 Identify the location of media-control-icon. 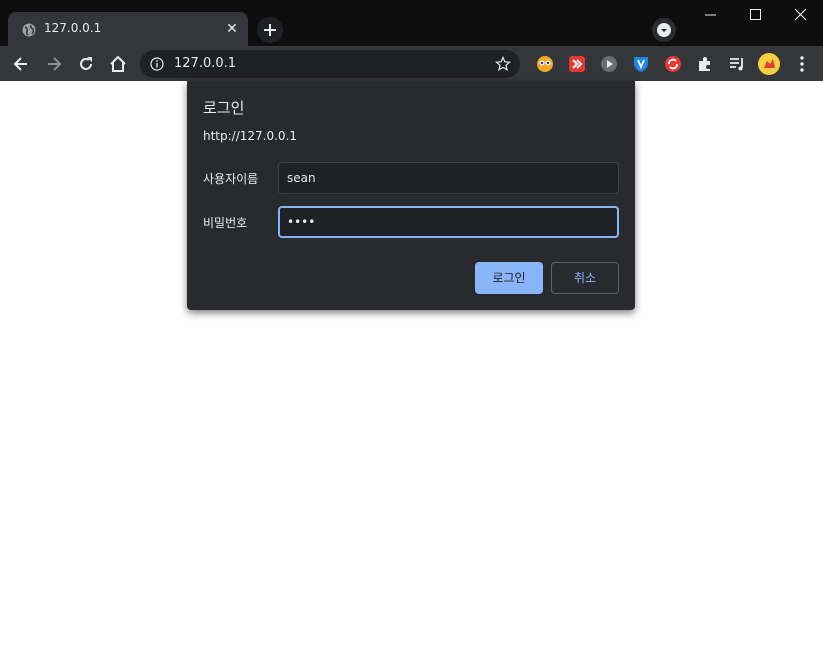
(737, 64).